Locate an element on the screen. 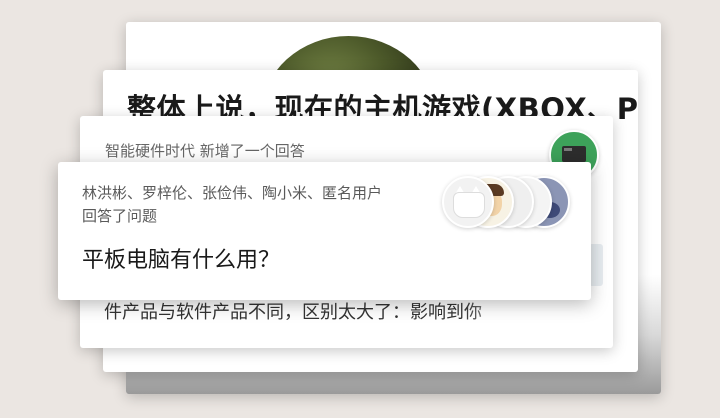  answer-excerpt: 件产品与软件产品不同，区别太大了：影响到你 is located at coordinates (314, 311).